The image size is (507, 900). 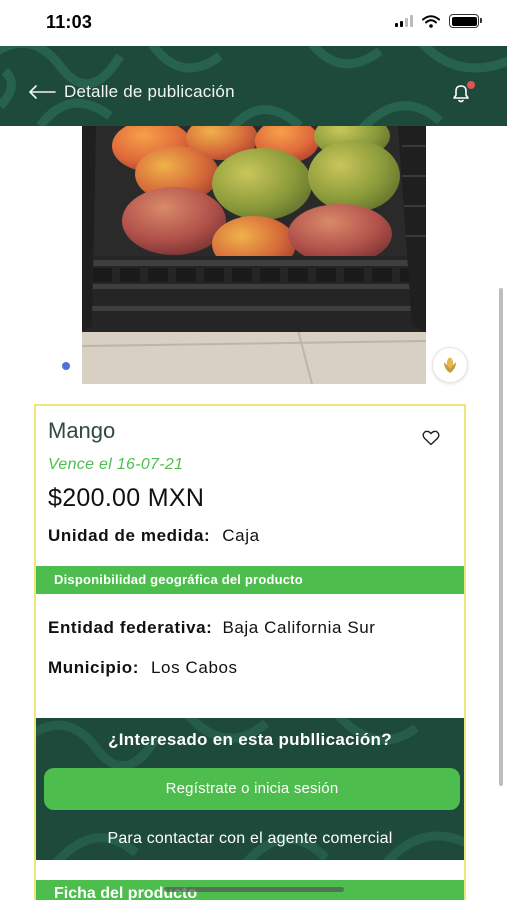 What do you see at coordinates (194, 667) in the screenshot?
I see `municipality-value: Los Cabos` at bounding box center [194, 667].